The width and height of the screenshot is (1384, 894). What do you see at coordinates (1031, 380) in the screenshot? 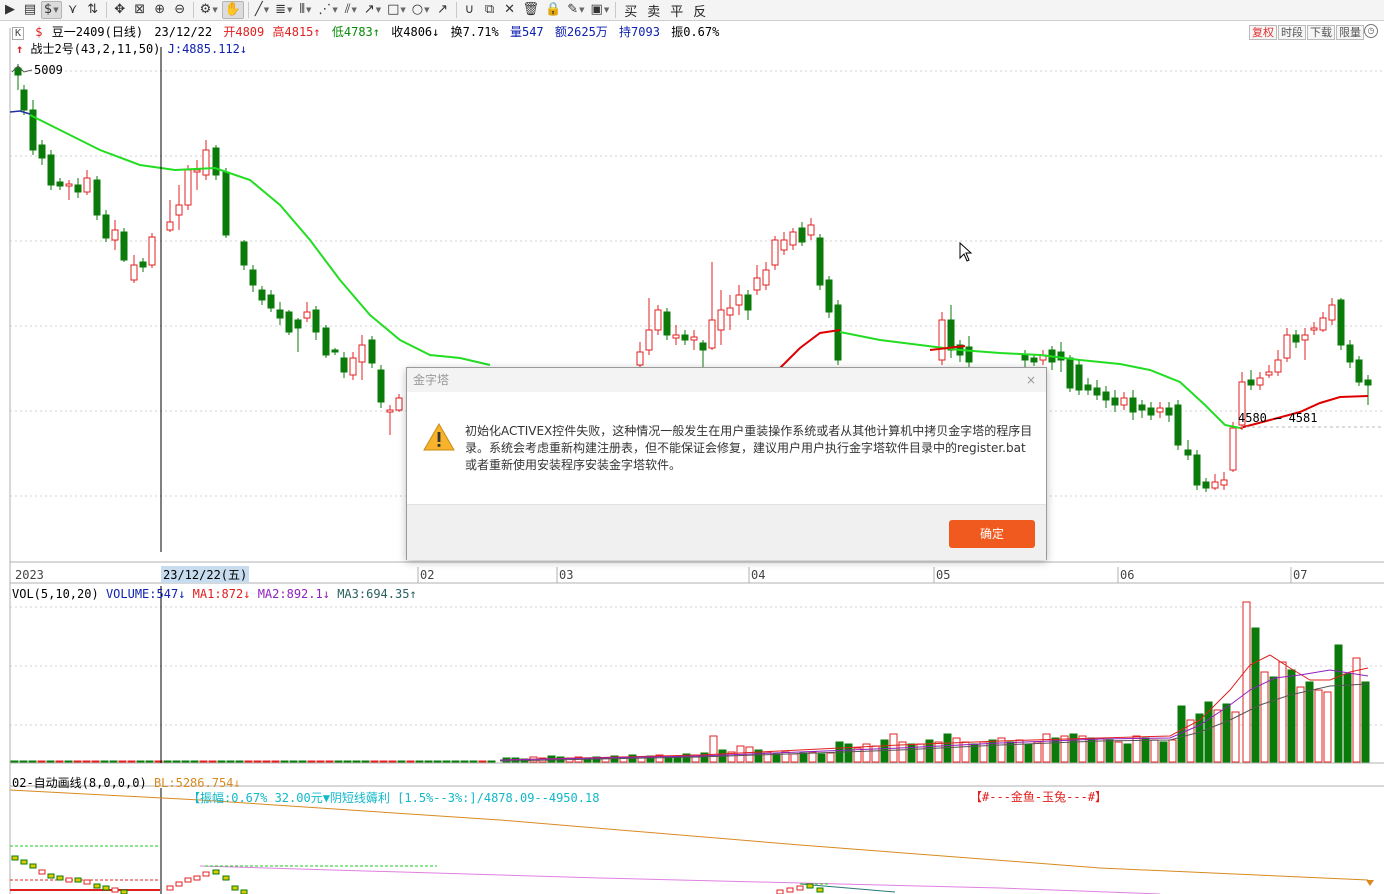
I see `dialog-close-icon: ×` at bounding box center [1031, 380].